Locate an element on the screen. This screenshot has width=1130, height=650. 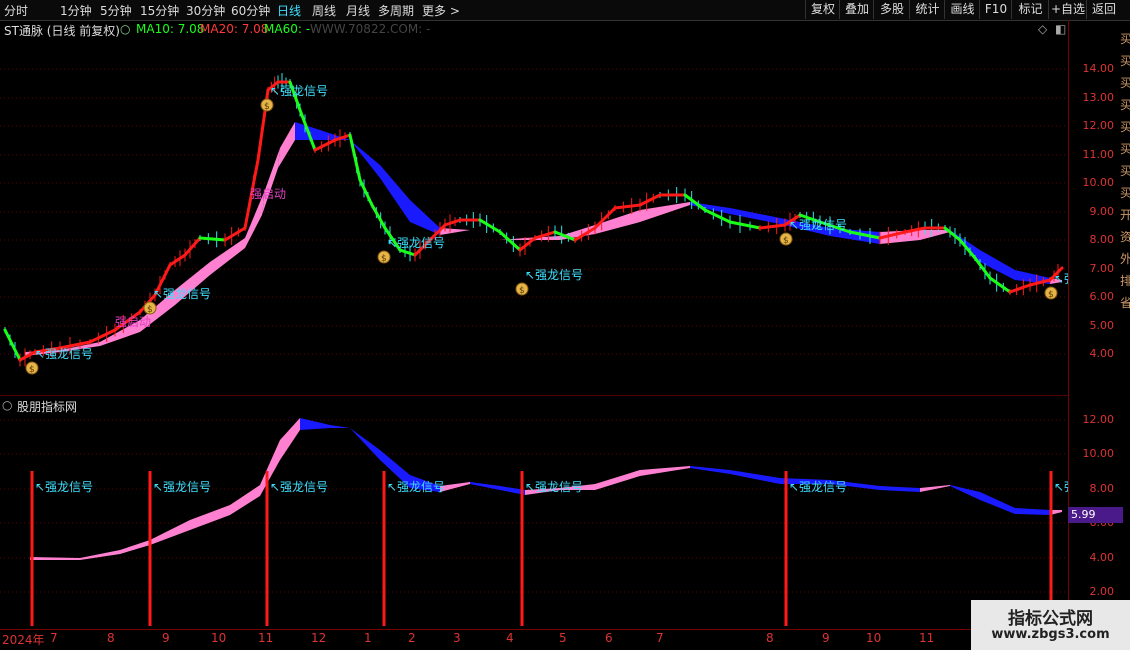
time-label: 1 is located at coordinates (368, 638).